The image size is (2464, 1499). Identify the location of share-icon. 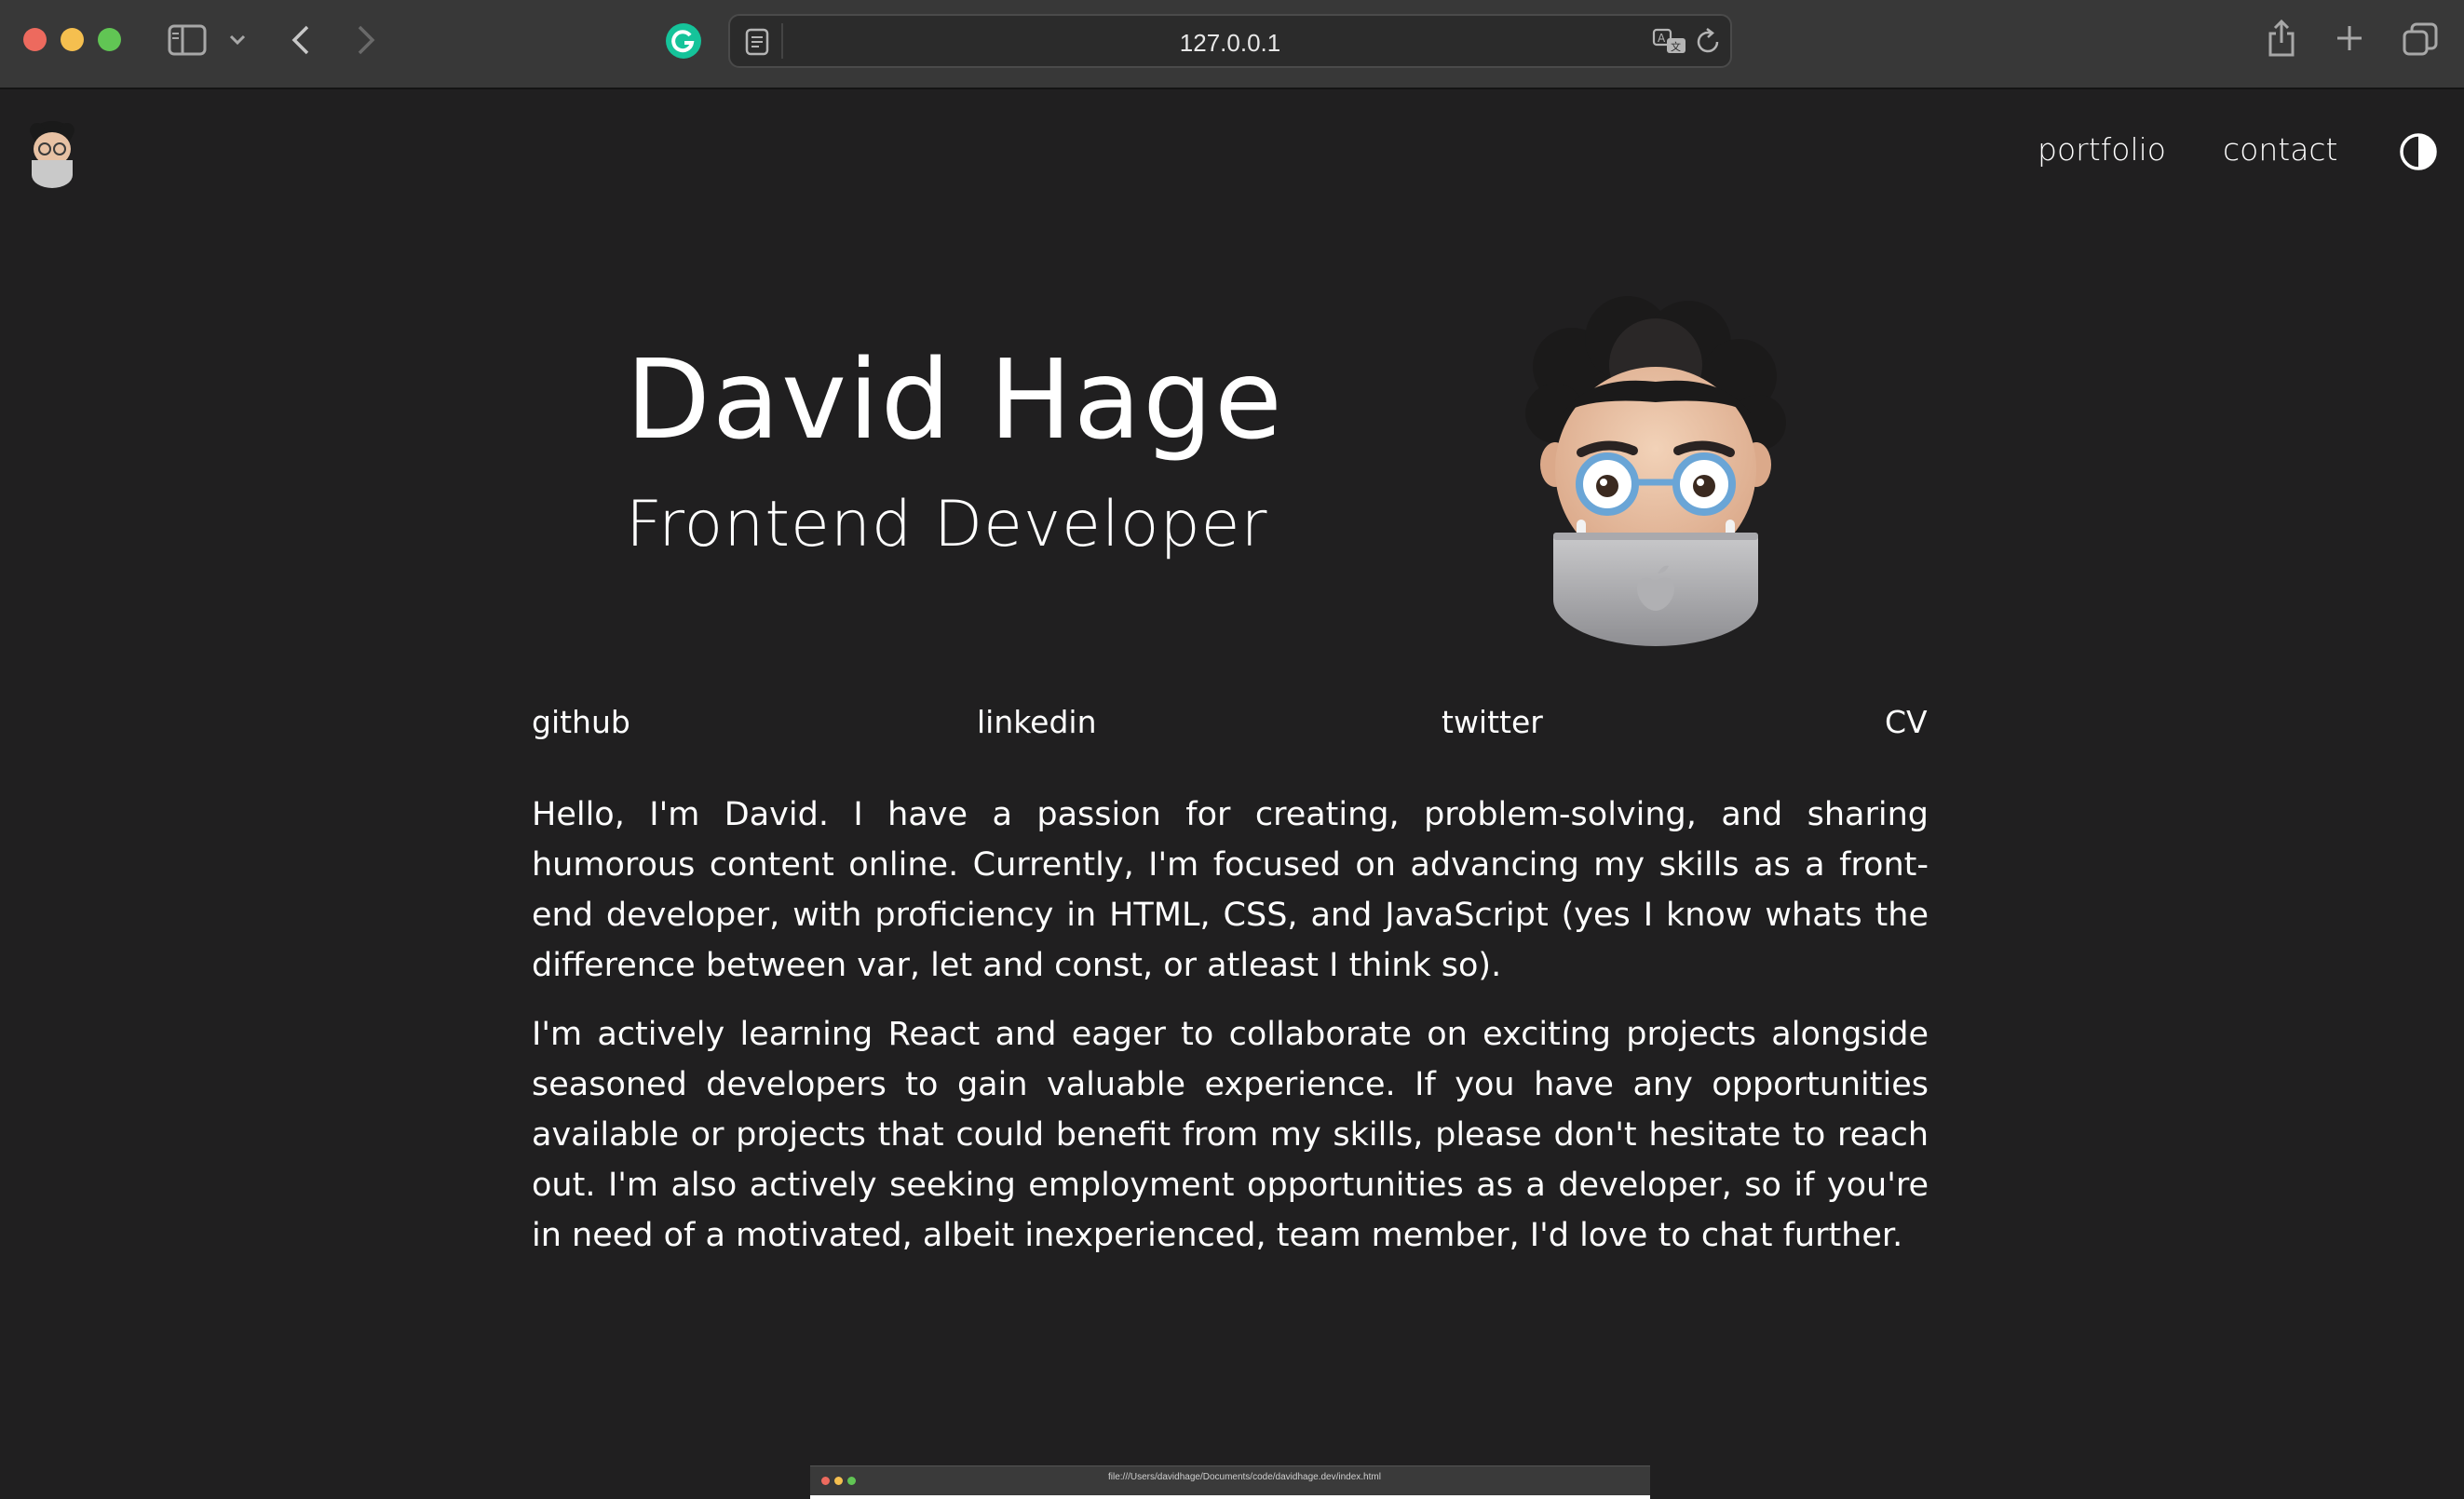
(2281, 38).